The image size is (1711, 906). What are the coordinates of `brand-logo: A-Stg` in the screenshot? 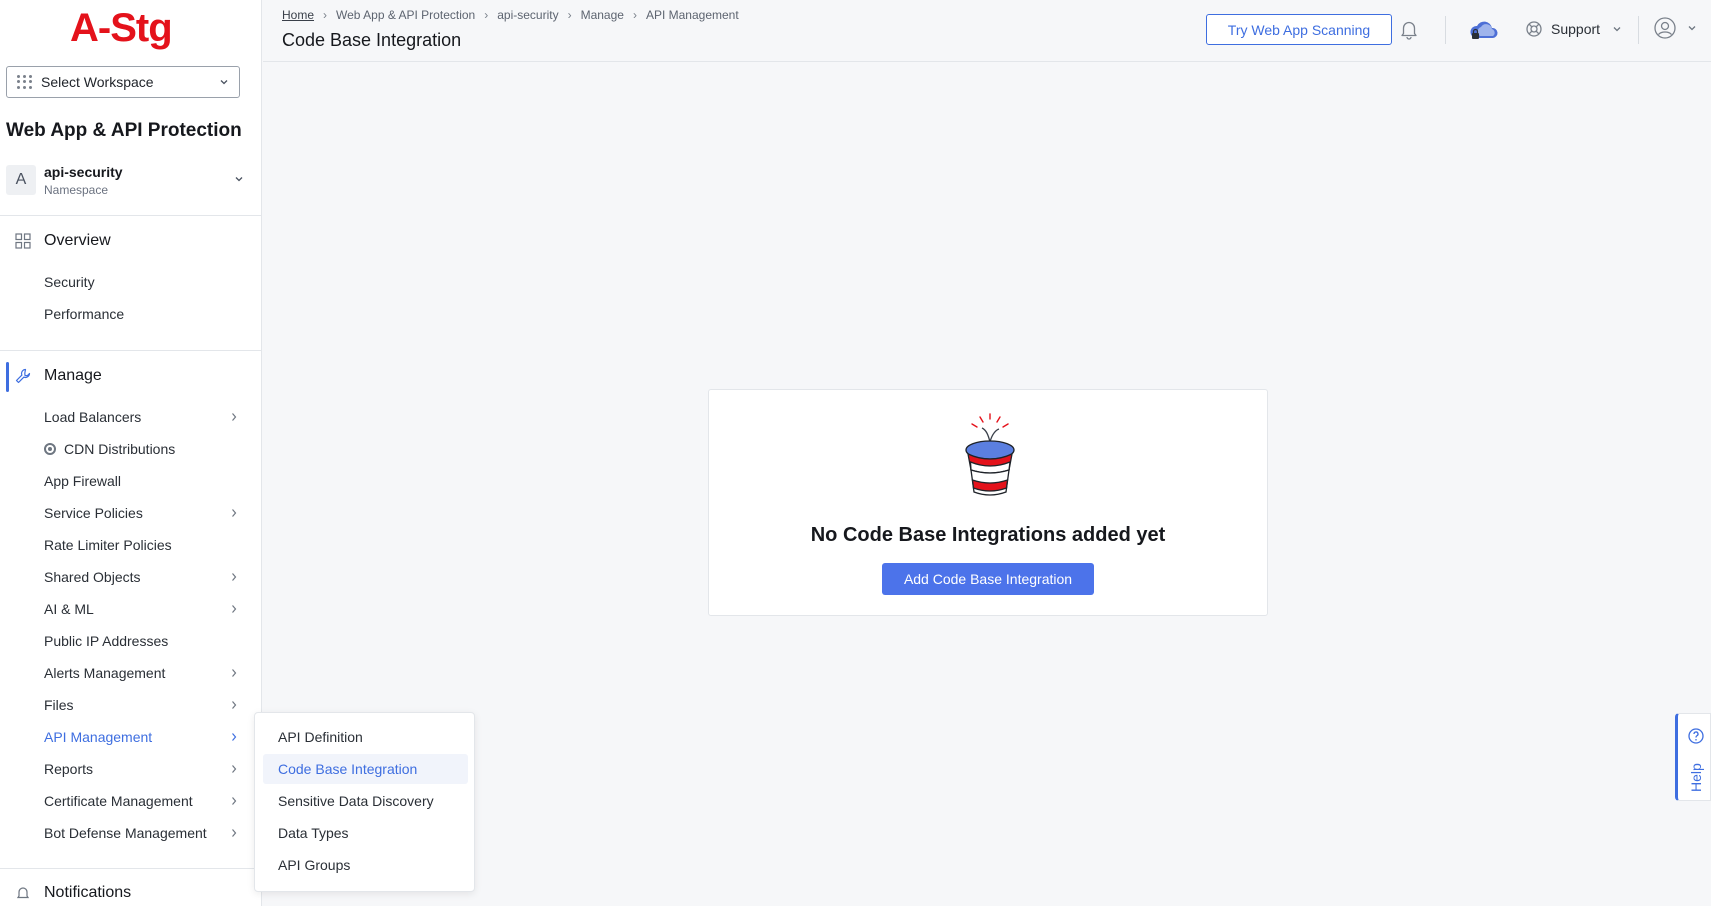 It's located at (121, 28).